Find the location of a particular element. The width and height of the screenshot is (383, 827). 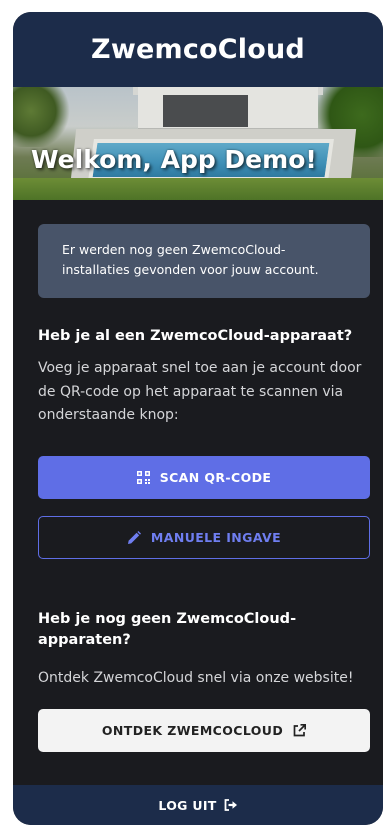

discover-website-button: ONTDEK ZWEMCOCLOUD is located at coordinates (204, 730).